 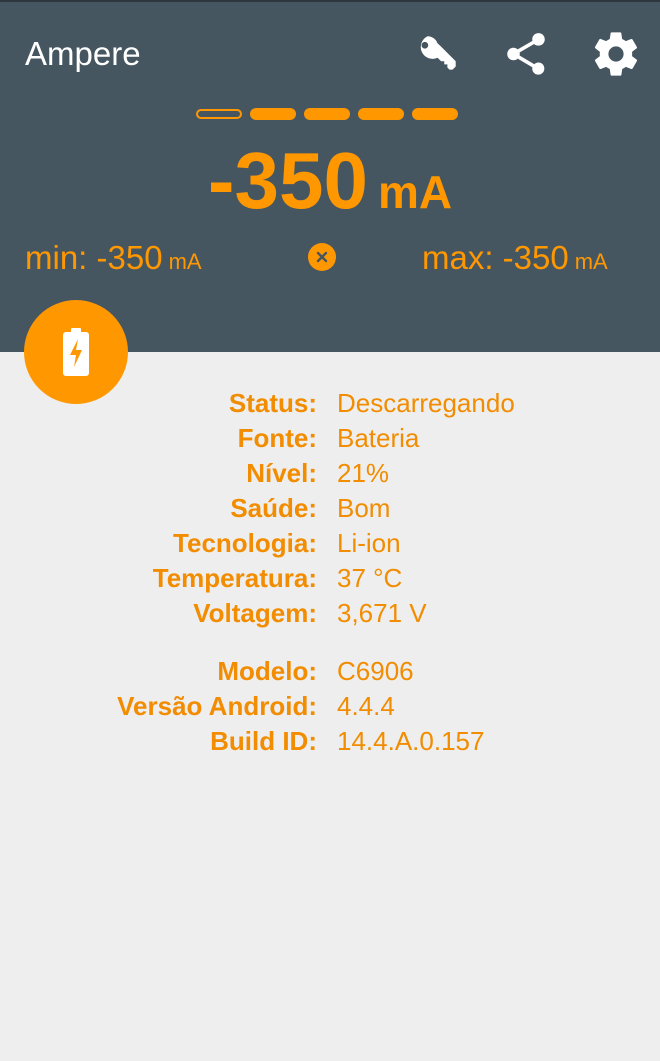 What do you see at coordinates (263, 741) in the screenshot?
I see `info-key: Build ID:` at bounding box center [263, 741].